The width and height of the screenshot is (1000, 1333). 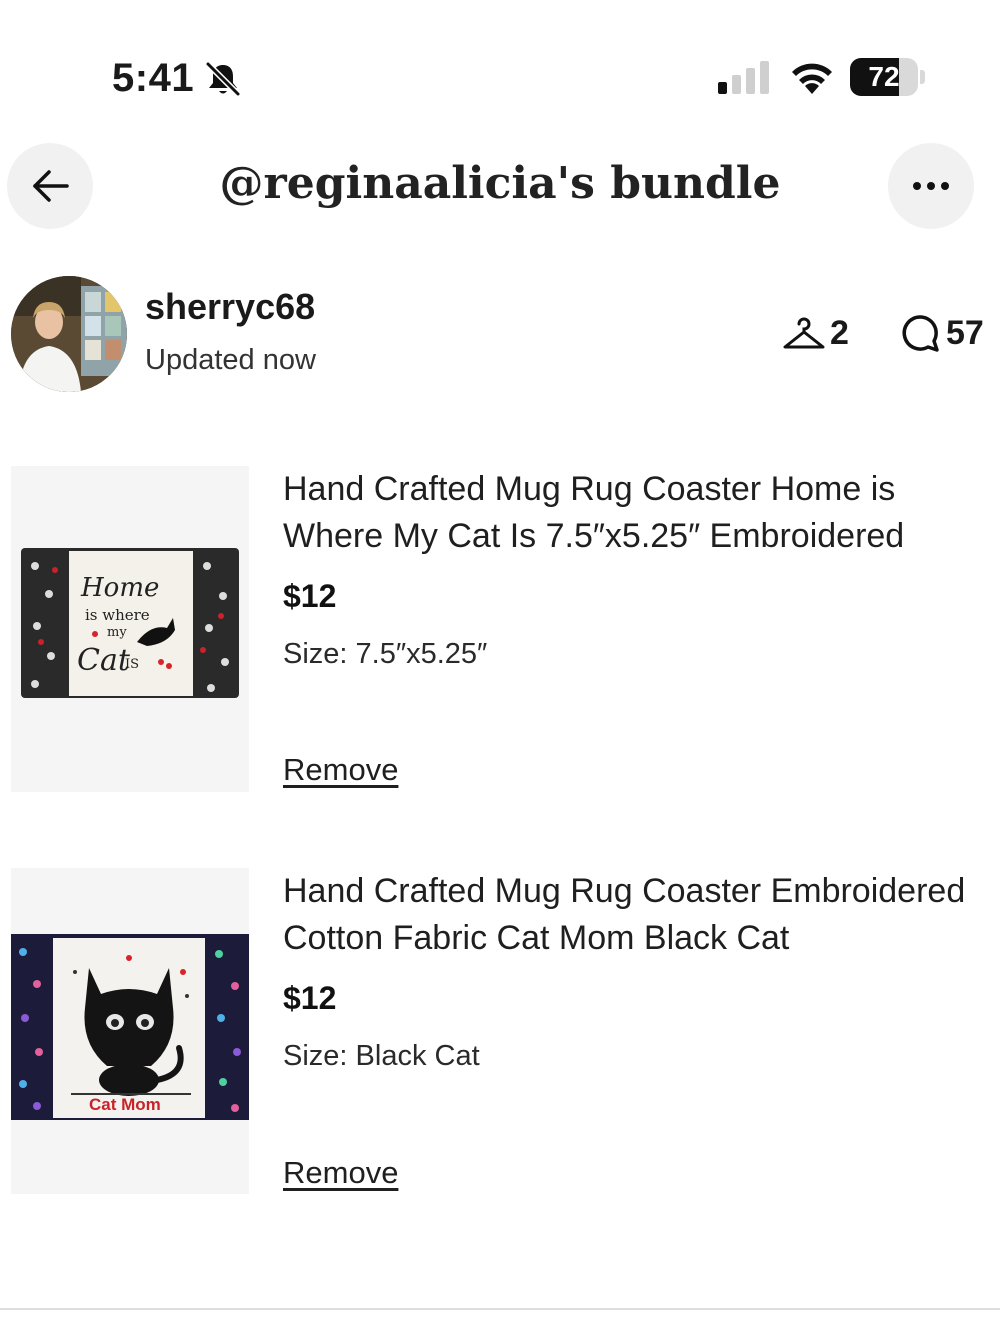 I want to click on image-text-cat-mom: Cat Mom, so click(x=125, y=1104).